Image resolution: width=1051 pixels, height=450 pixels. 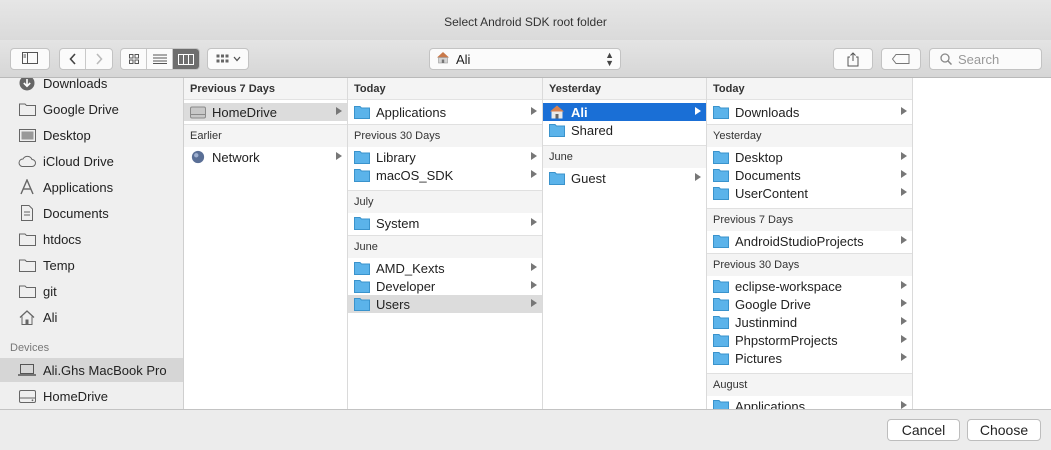 What do you see at coordinates (445, 223) in the screenshot?
I see `list-item-system: System` at bounding box center [445, 223].